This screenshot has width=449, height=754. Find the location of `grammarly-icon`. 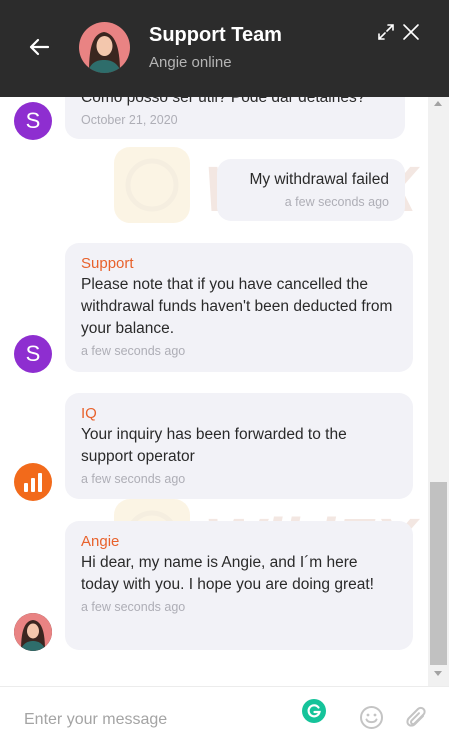

grammarly-icon is located at coordinates (314, 711).